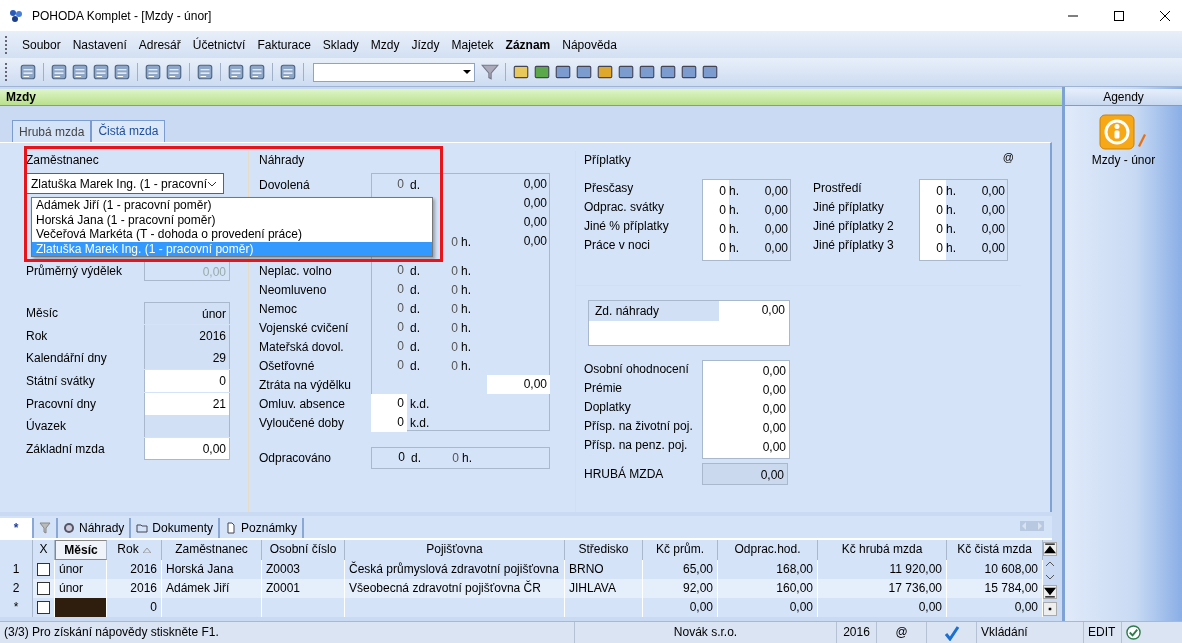 The width and height of the screenshot is (1182, 643). What do you see at coordinates (460, 457) in the screenshot?
I see `worked-field: 0 d. 0 h.` at bounding box center [460, 457].